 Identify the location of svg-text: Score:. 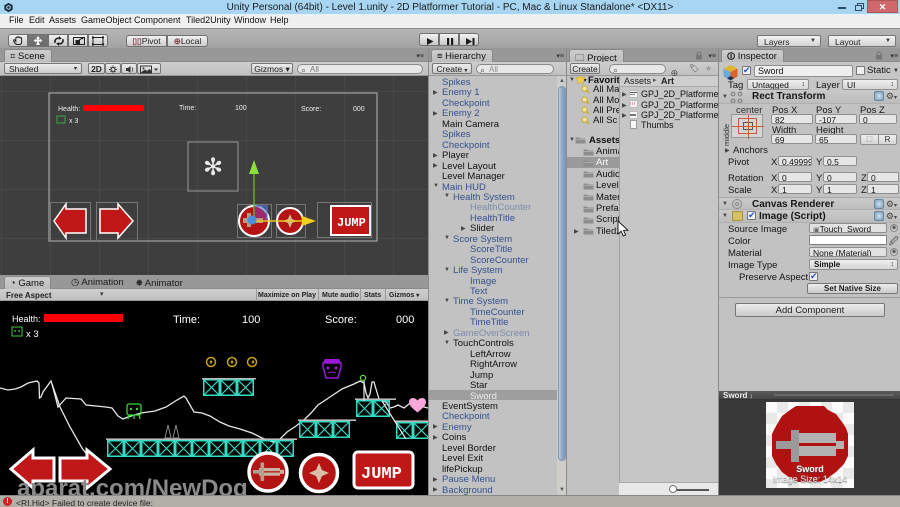
(311, 109).